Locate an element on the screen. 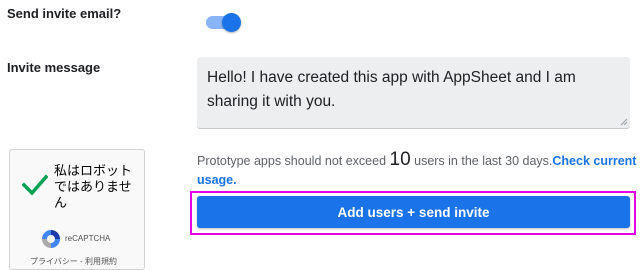 The height and width of the screenshot is (270, 640). recaptcha-brand: reCAPTCHA is located at coordinates (88, 238).